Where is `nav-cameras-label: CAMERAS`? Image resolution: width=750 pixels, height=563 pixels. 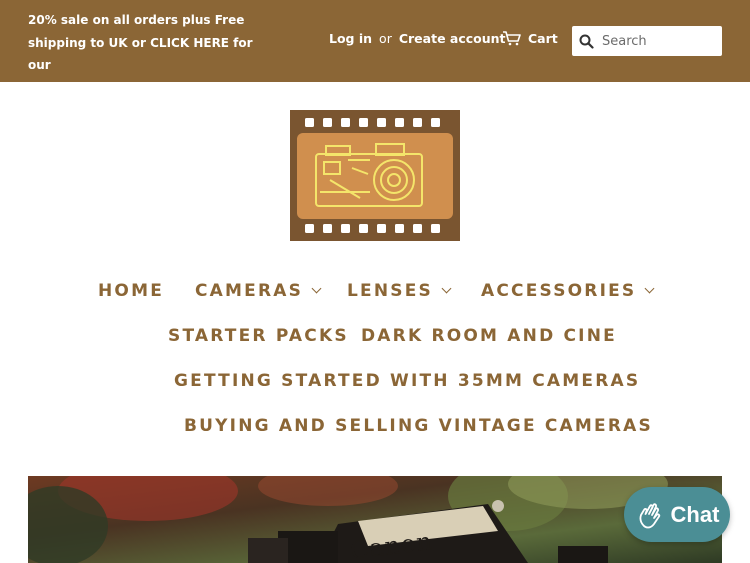 nav-cameras-label: CAMERAS is located at coordinates (249, 291).